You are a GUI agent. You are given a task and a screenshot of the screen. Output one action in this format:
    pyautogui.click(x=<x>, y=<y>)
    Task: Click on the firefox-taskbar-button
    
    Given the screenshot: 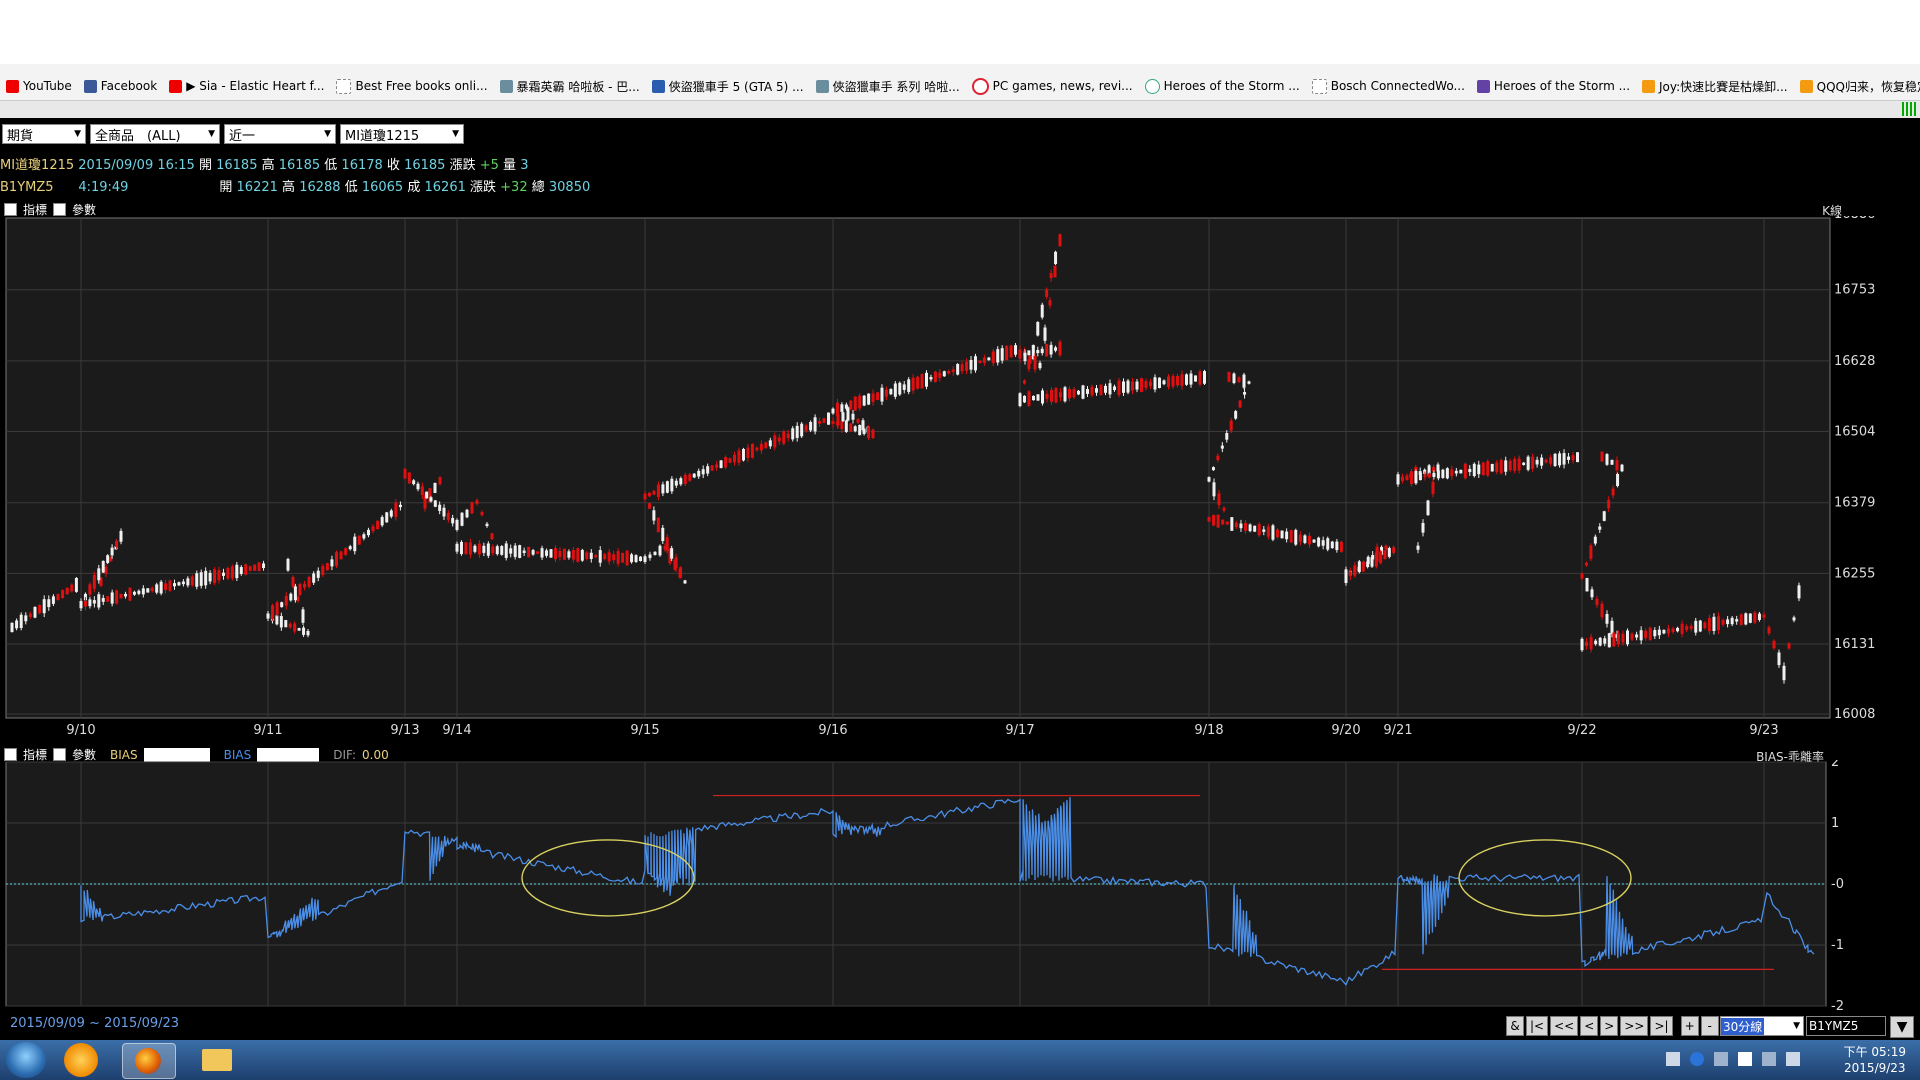 What is the action you would take?
    pyautogui.click(x=149, y=1061)
    